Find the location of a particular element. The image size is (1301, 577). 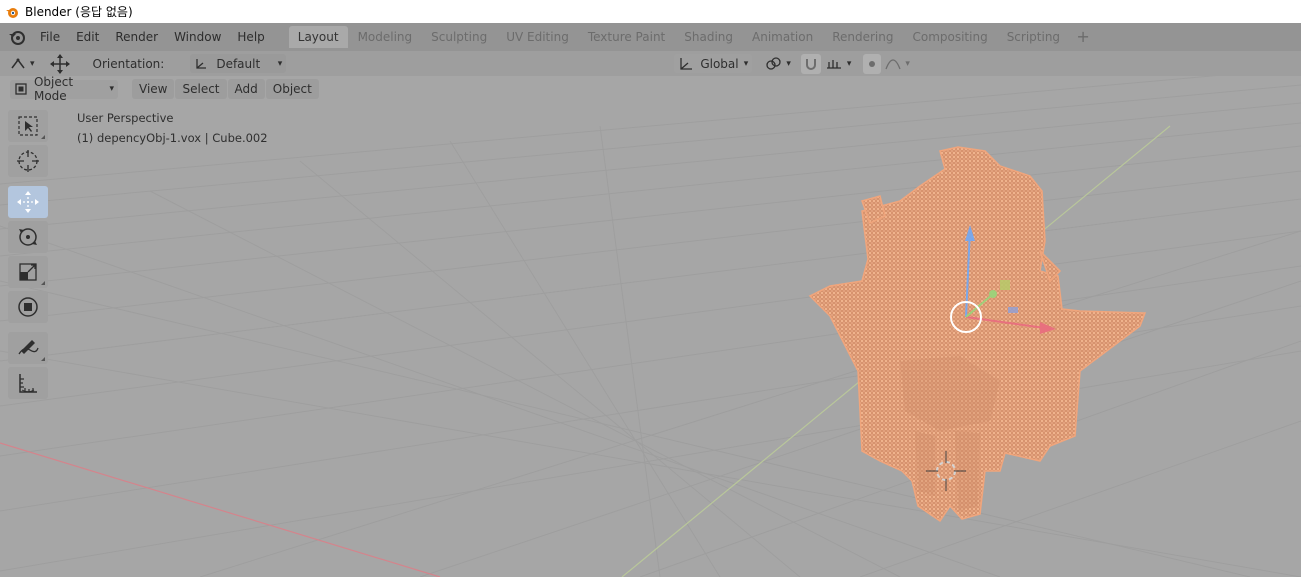

menu-view: View is located at coordinates (153, 89).